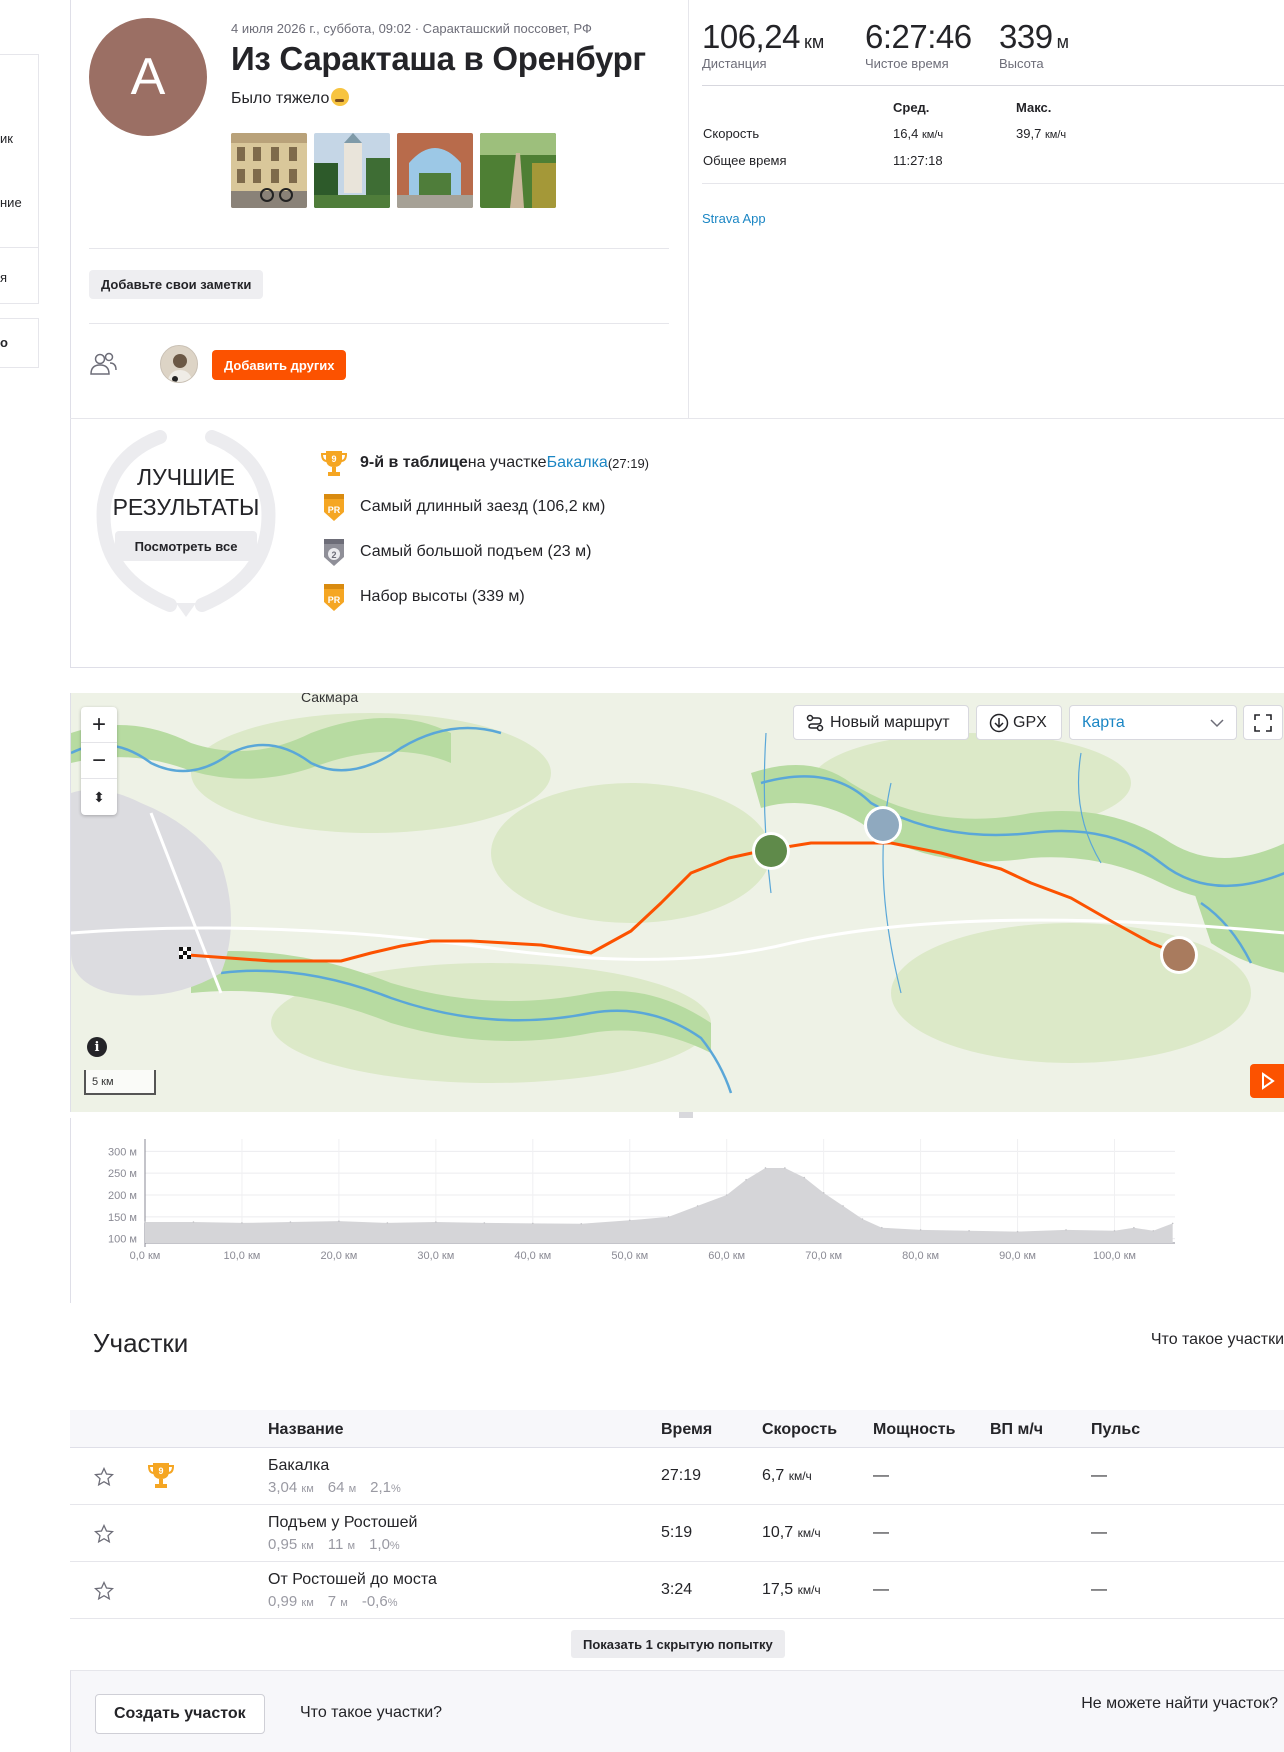 The height and width of the screenshot is (1752, 1284). I want to click on col-vam: ВП м/ч, so click(1016, 1430).